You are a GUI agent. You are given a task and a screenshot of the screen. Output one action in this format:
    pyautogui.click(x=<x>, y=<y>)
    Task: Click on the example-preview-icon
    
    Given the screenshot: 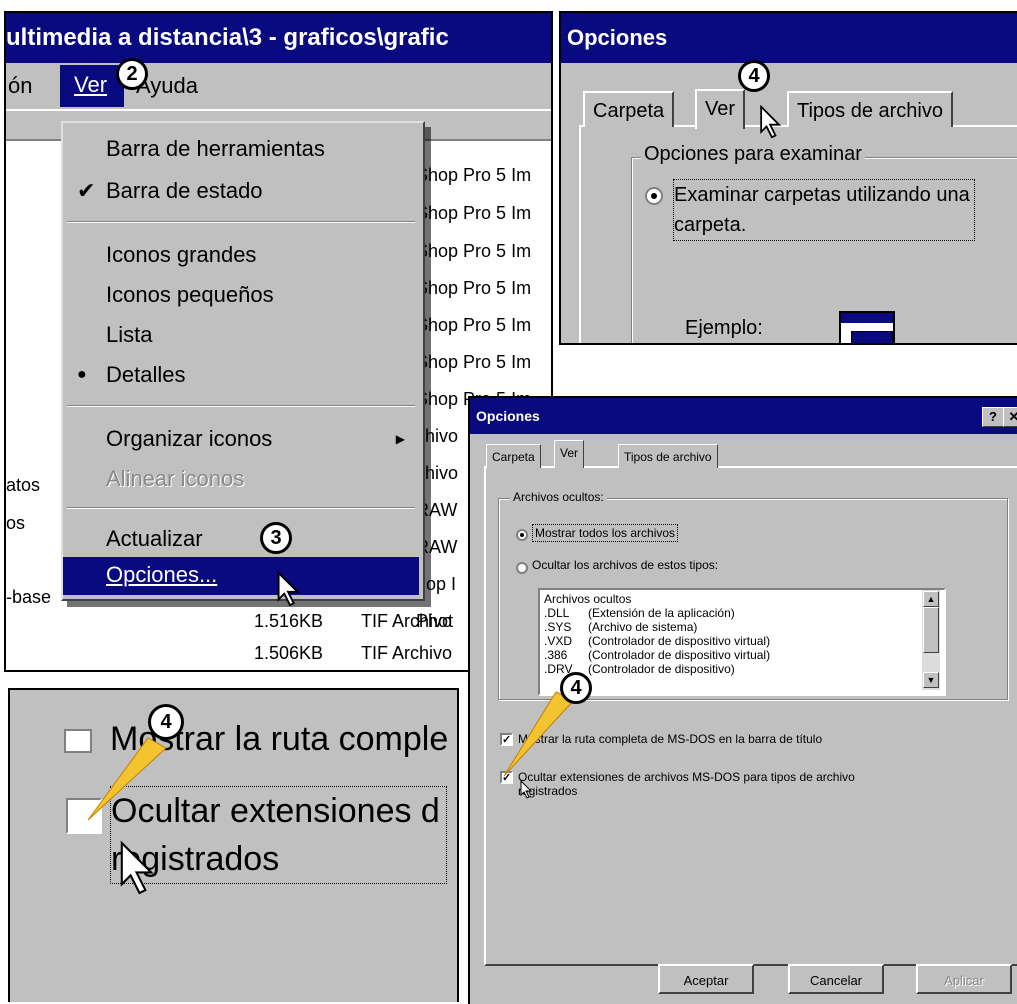 What is the action you would take?
    pyautogui.click(x=867, y=327)
    